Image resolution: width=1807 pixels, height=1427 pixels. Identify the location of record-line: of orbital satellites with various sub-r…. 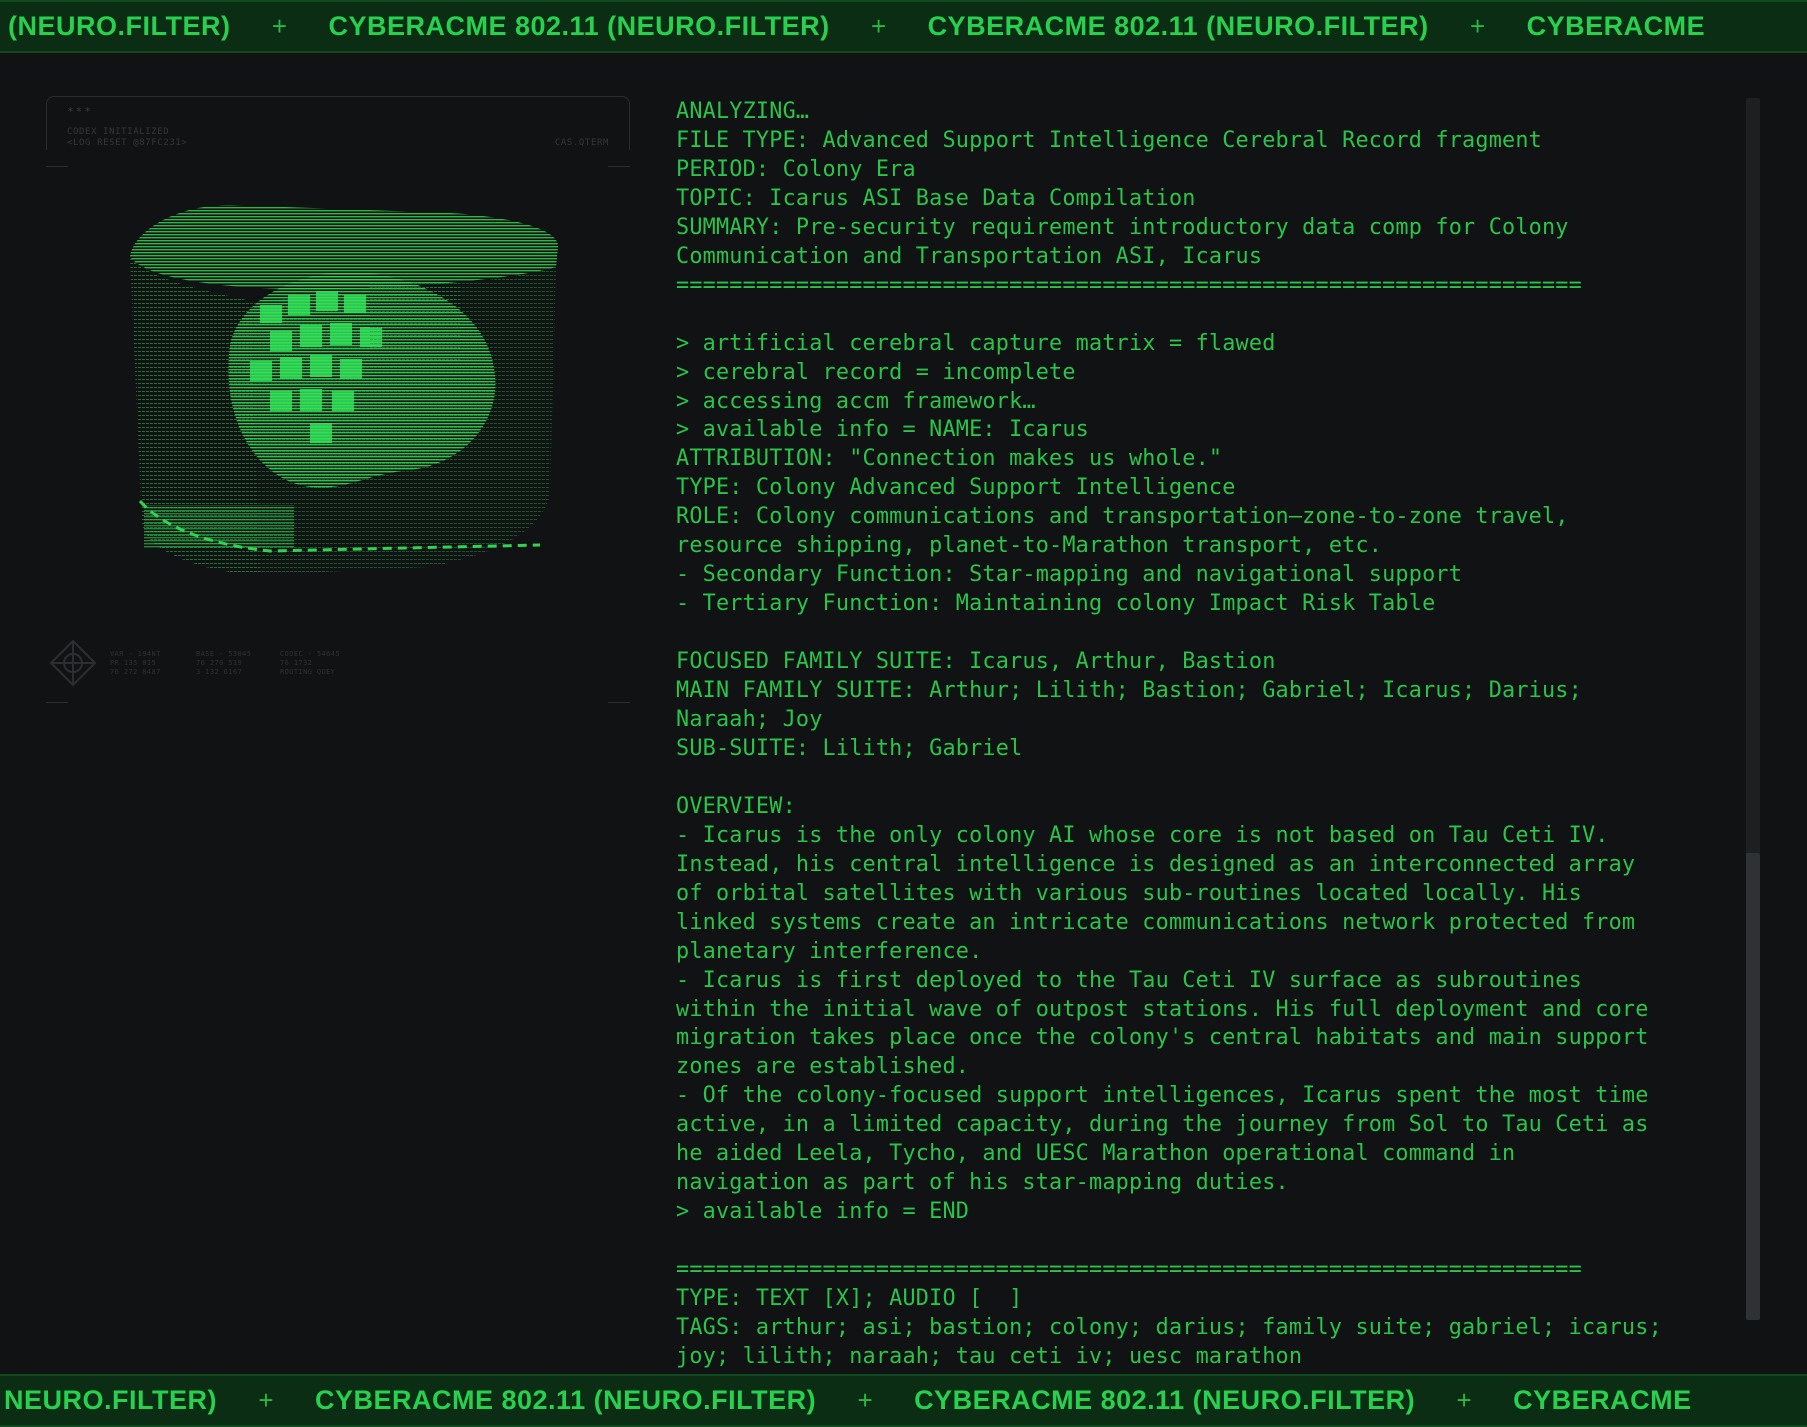
(1129, 893).